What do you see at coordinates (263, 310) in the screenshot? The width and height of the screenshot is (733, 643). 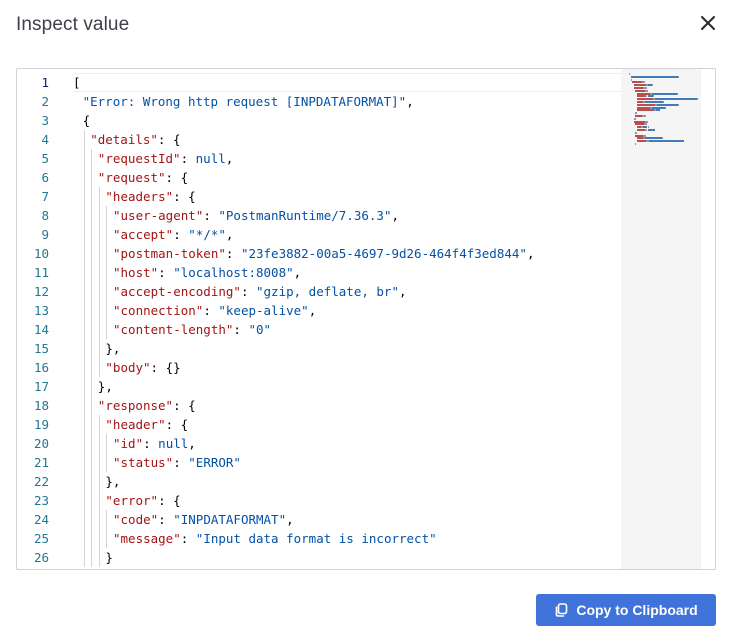 I see `json-value: "keep-alive"` at bounding box center [263, 310].